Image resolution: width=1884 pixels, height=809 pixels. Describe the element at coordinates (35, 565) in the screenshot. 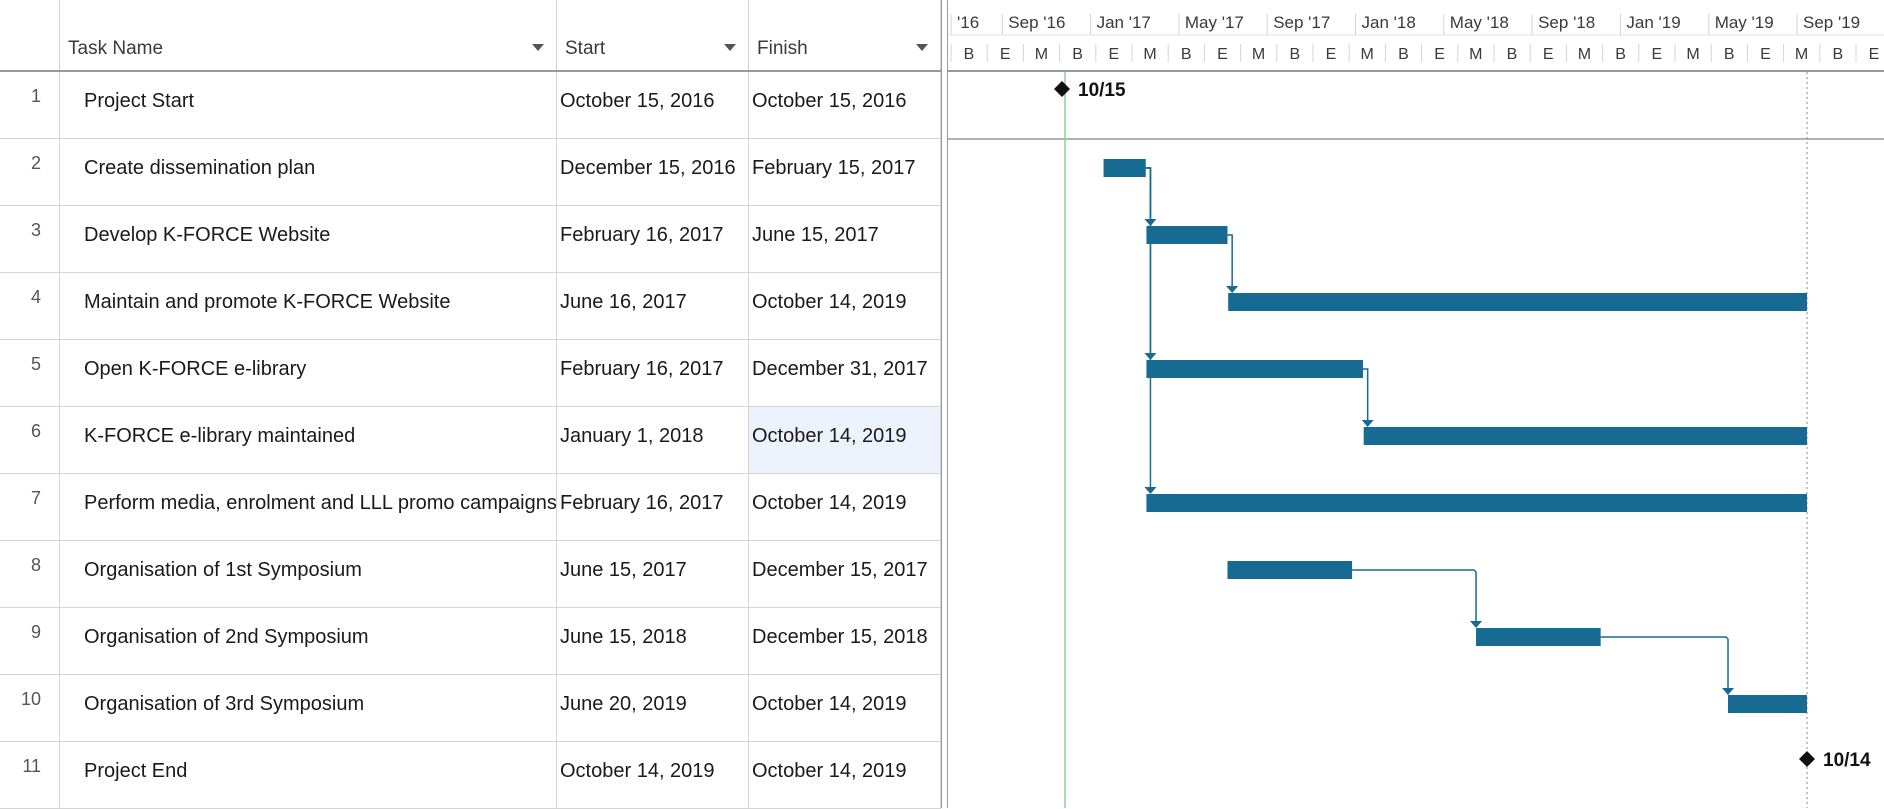

I see `row-id-text: 8` at that location.